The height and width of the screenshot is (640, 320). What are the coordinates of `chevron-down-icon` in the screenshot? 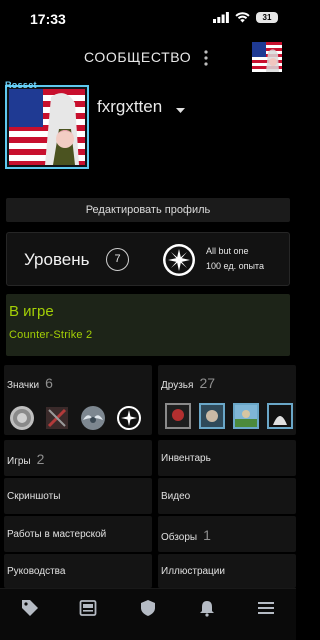 It's located at (180, 111).